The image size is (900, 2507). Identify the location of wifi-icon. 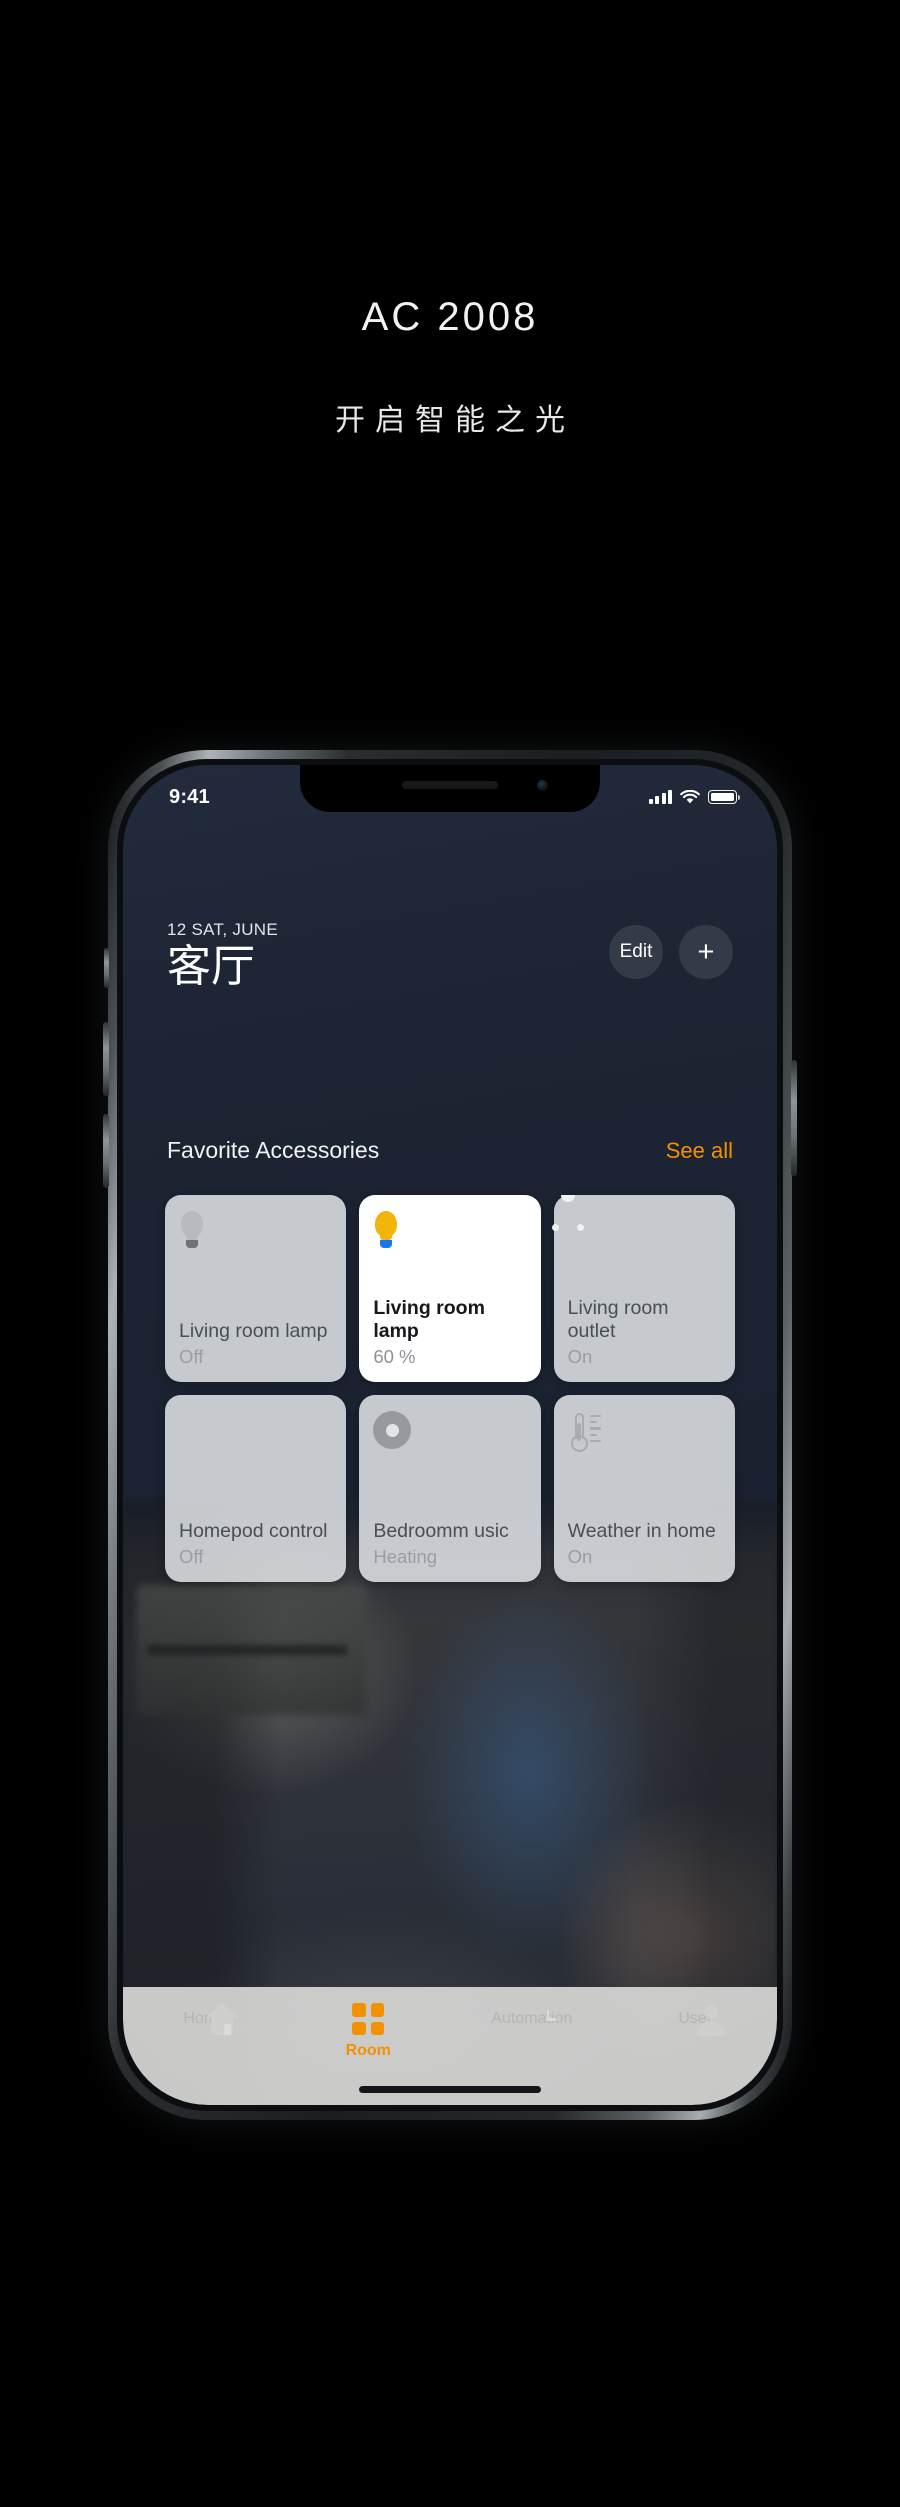
(690, 796).